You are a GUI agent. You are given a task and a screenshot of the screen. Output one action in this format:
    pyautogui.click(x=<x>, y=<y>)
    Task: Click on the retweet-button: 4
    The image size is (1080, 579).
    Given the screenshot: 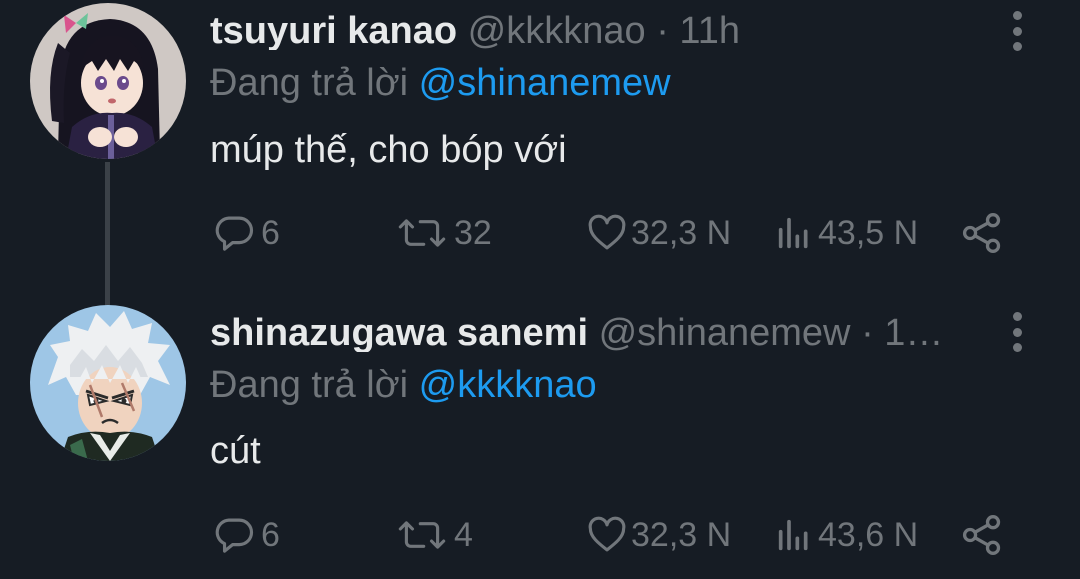 What is the action you would take?
    pyautogui.click(x=434, y=535)
    